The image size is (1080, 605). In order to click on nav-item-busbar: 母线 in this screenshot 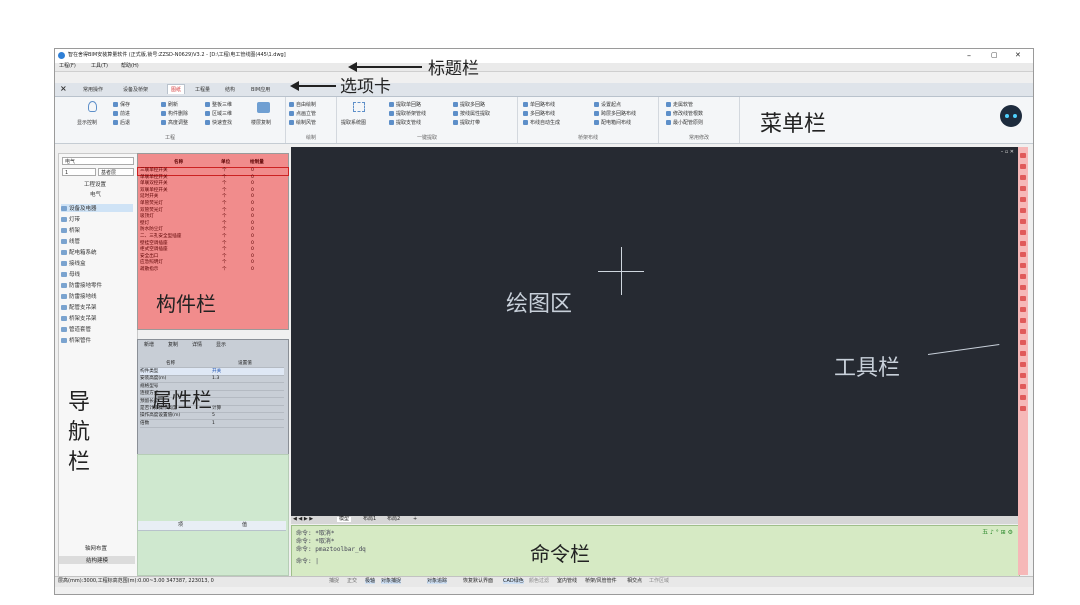, I will do `click(70, 274)`.